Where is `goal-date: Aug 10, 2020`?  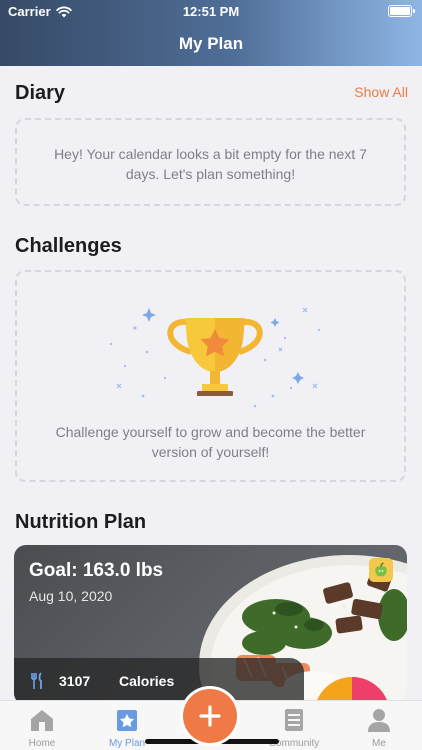 goal-date: Aug 10, 2020 is located at coordinates (71, 596).